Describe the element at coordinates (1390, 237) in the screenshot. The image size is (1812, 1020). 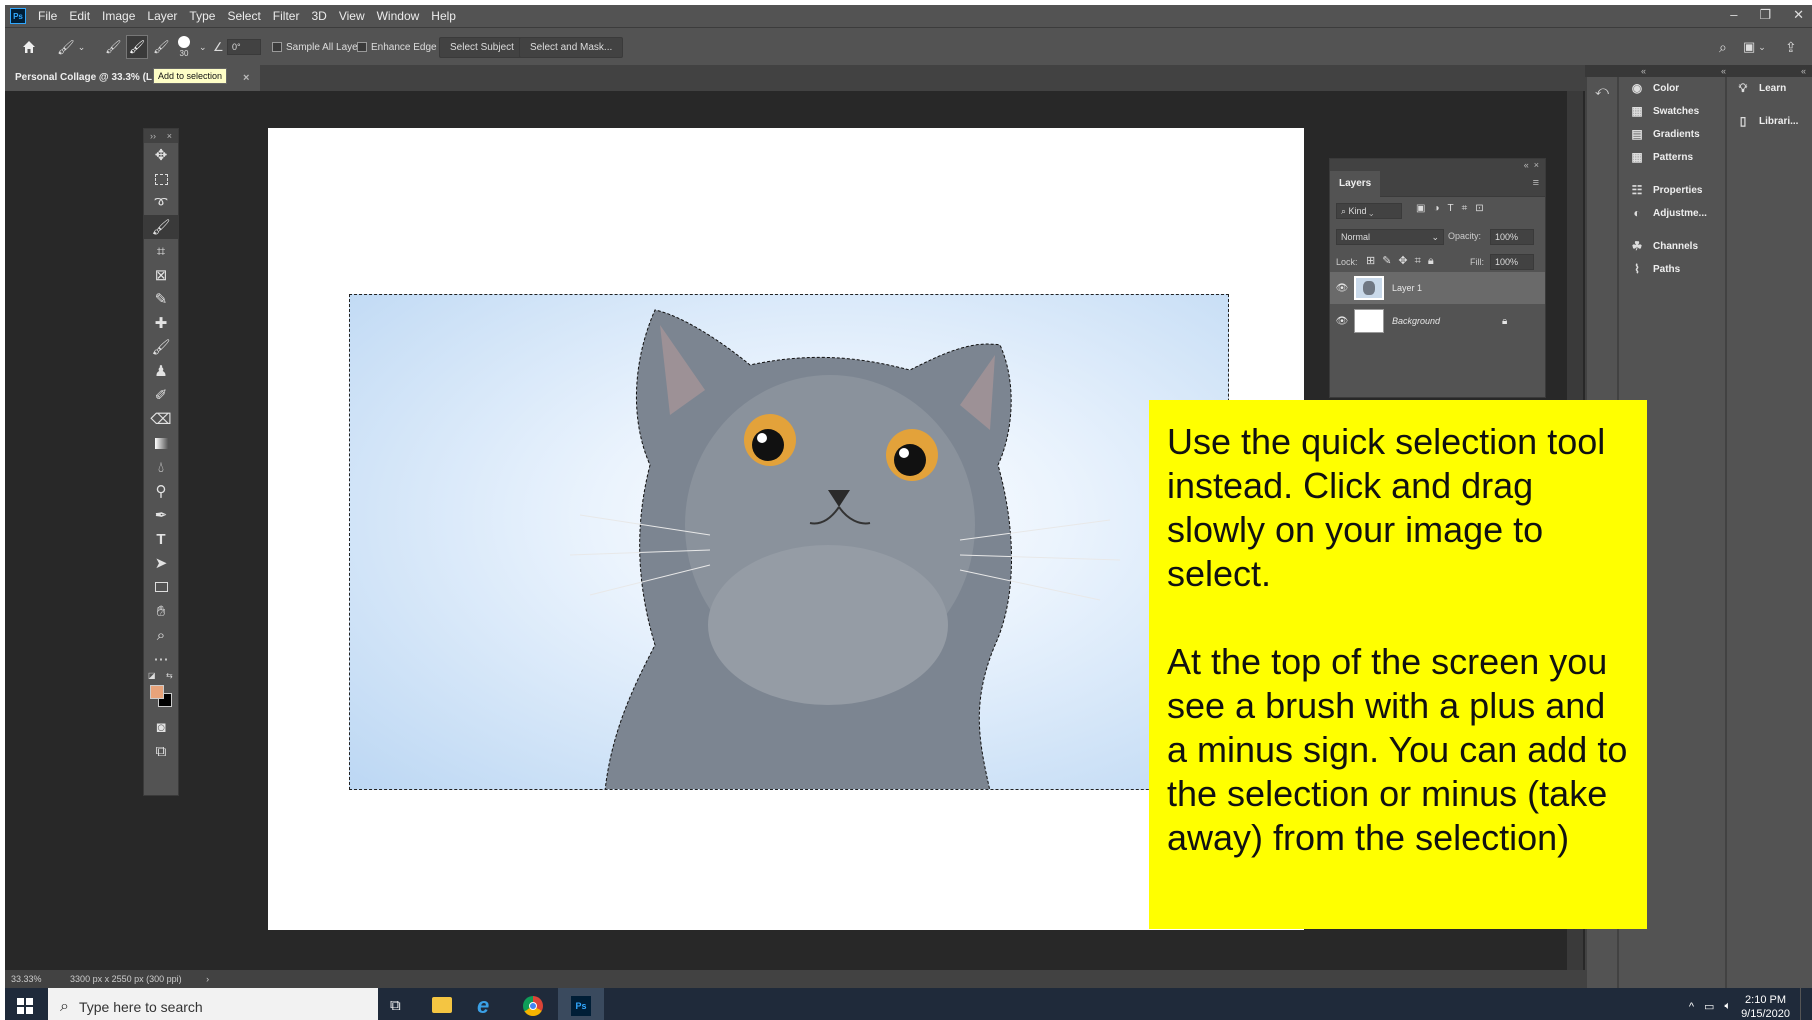
I see `blend-mode-select: Normal ⌄` at that location.